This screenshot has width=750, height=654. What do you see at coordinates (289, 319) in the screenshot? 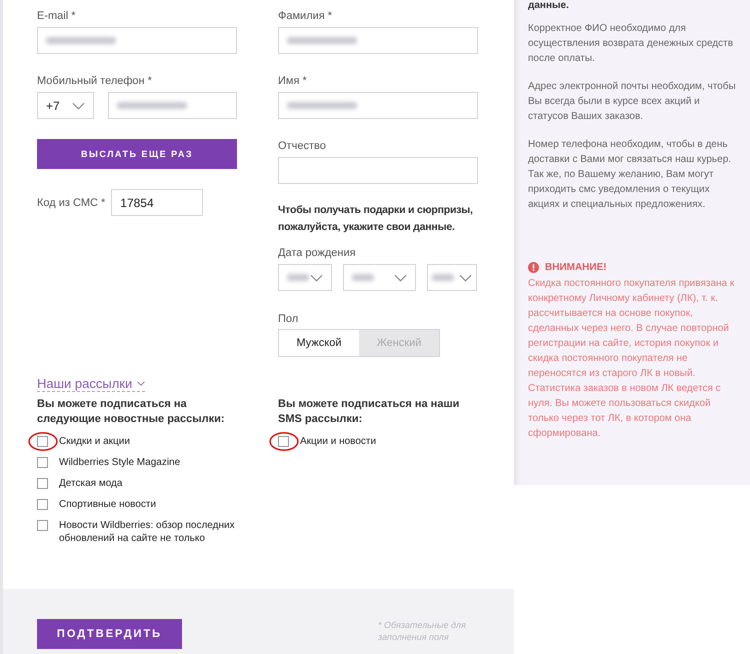
I see `field-label: Пол` at bounding box center [289, 319].